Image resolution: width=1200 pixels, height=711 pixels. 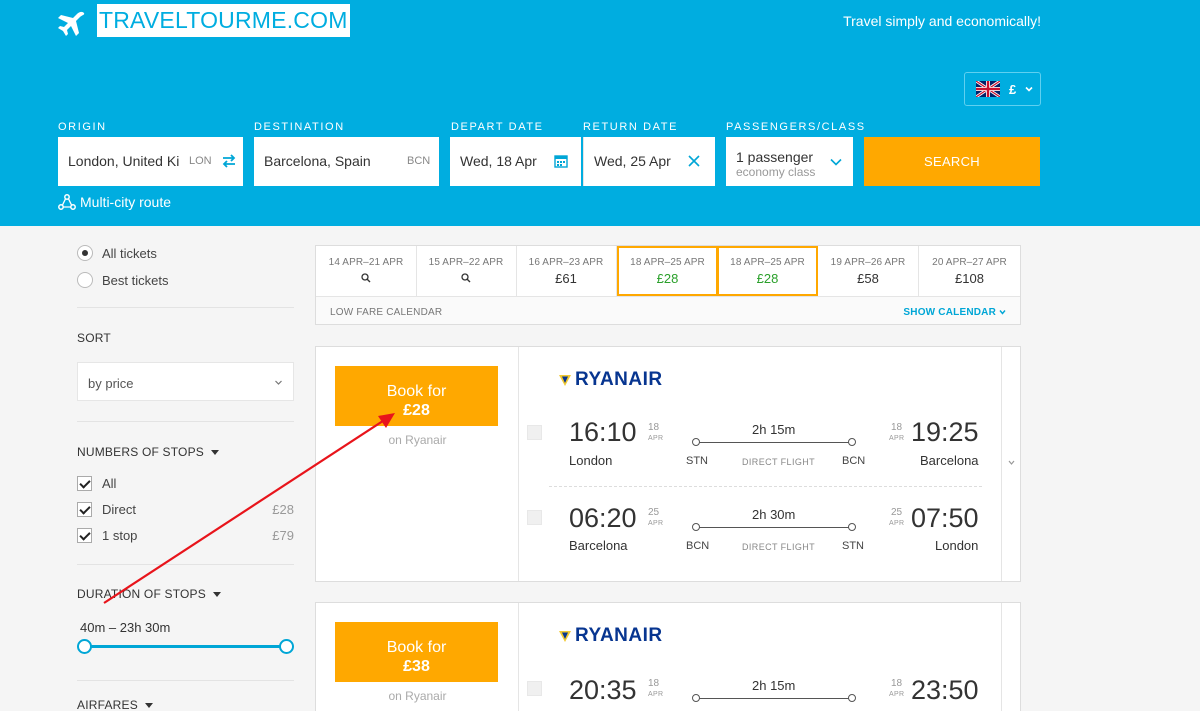 I want to click on calendar-price: £108, so click(x=969, y=278).